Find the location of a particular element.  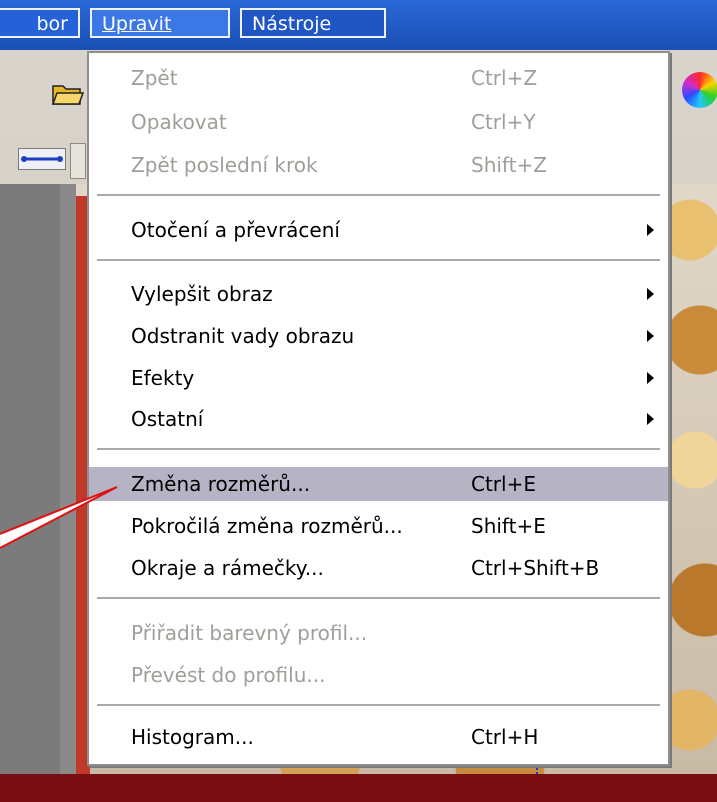

menu-item-histogram: Histogram... Ctrl+H is located at coordinates (378, 737).